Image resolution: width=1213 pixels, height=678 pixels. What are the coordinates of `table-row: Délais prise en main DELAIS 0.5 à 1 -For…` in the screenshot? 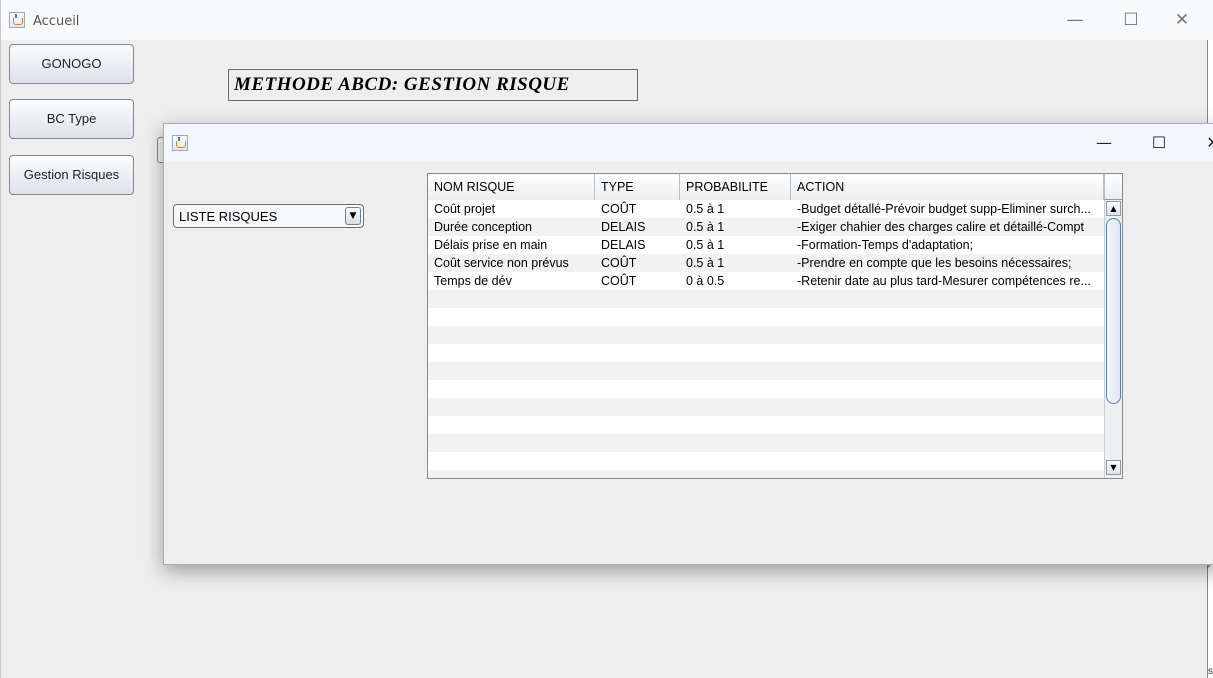 It's located at (766, 245).